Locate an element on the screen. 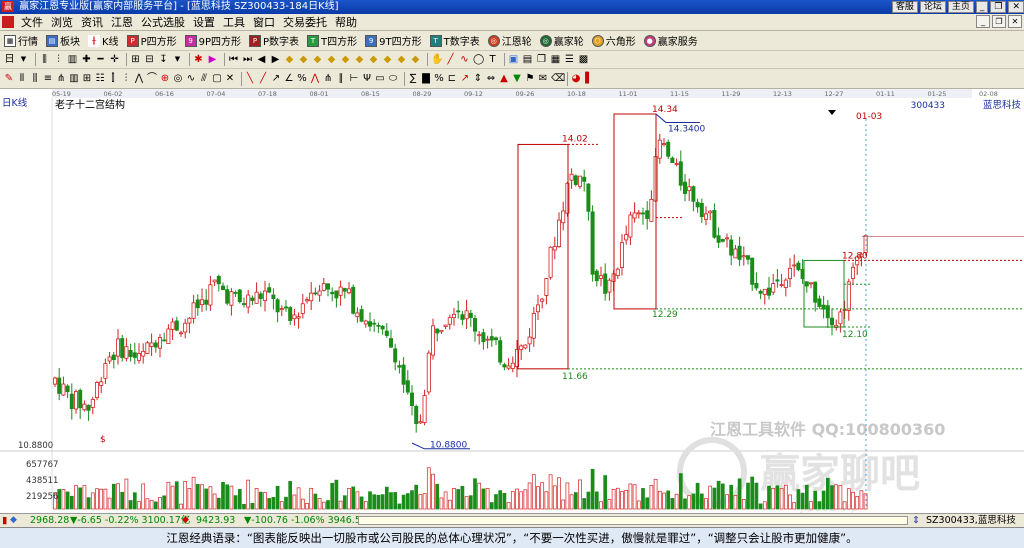 The height and width of the screenshot is (548, 1024). measure-icon: ⊢ is located at coordinates (354, 79).